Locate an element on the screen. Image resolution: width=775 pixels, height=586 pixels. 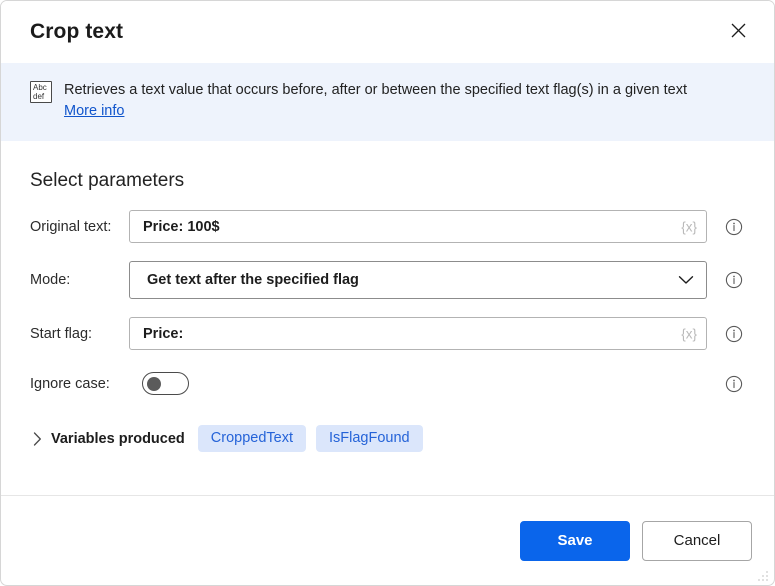
variable-pill-is-flag-found: IsFlagFound is located at coordinates (369, 438).